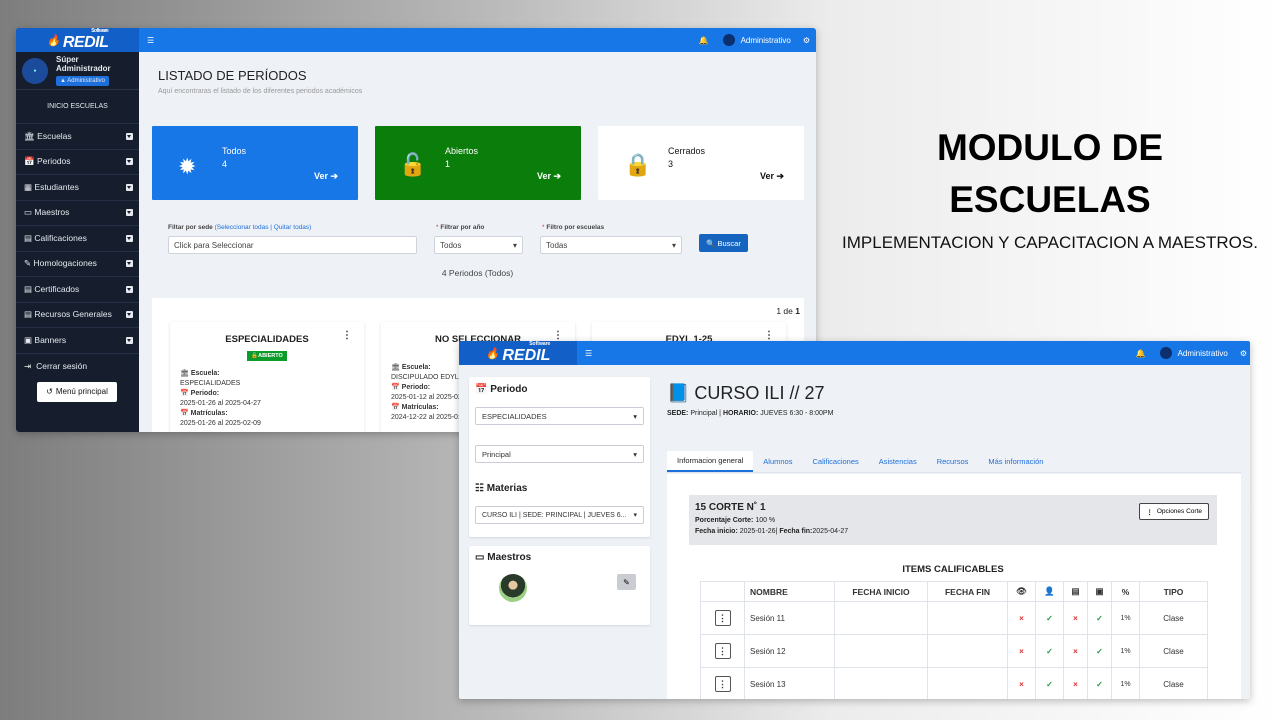  Describe the element at coordinates (242, 227) in the screenshot. I see `select-all-link: (Seleccionar todas` at that location.